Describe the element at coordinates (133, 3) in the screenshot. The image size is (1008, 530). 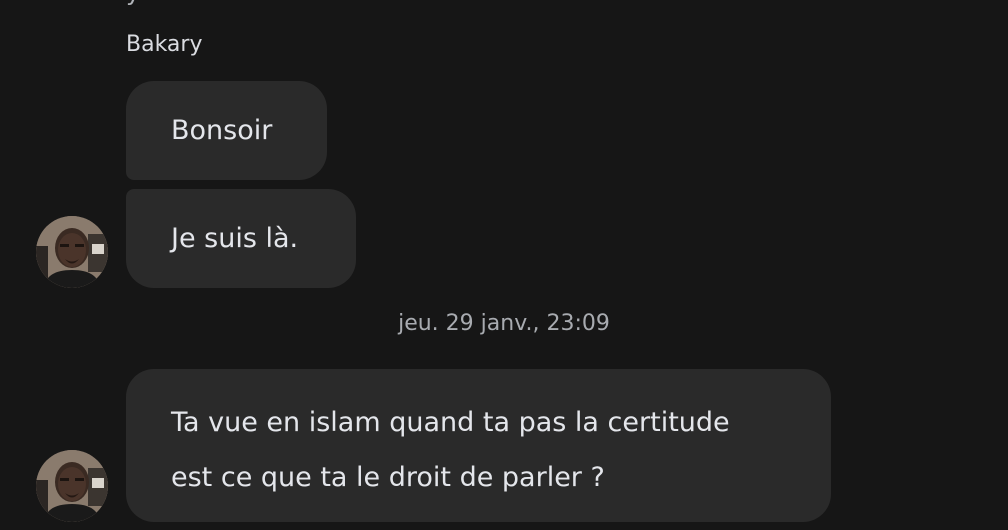
I see `previous-message-fragment: y` at that location.